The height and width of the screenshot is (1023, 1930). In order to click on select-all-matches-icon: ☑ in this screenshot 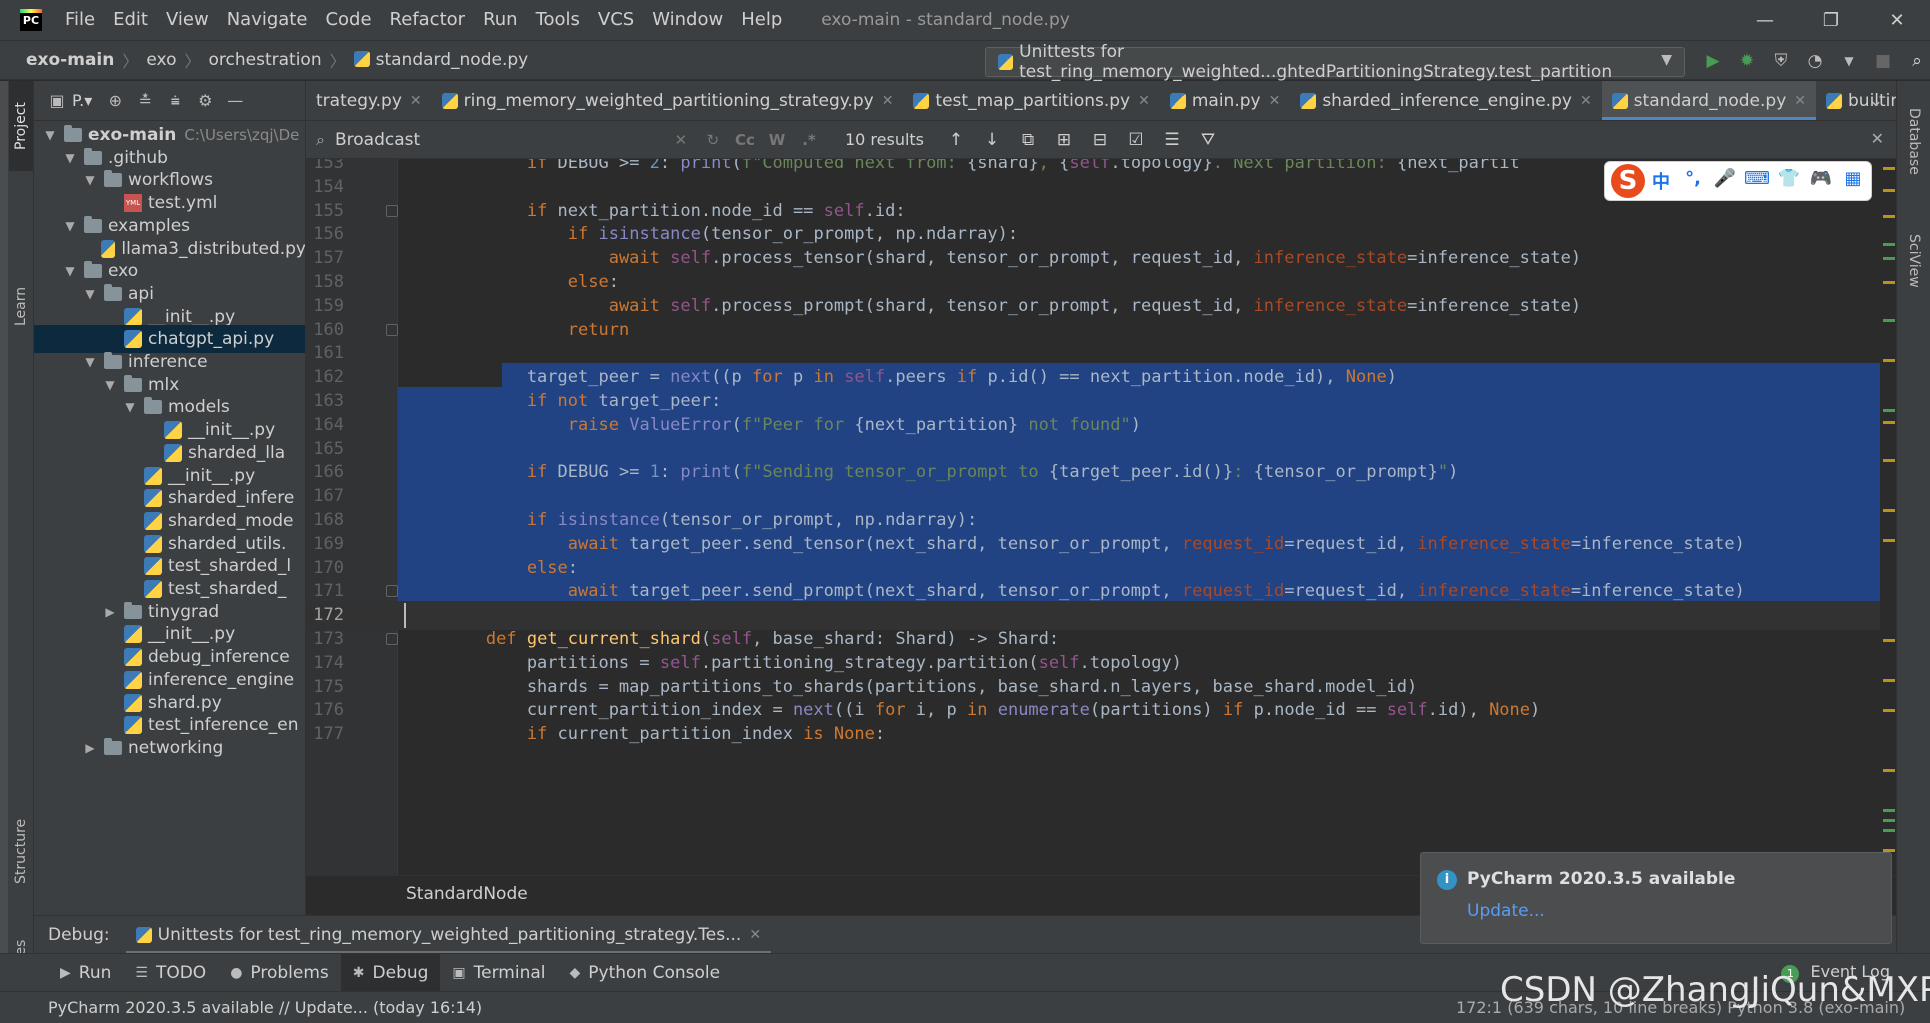, I will do `click(1136, 140)`.